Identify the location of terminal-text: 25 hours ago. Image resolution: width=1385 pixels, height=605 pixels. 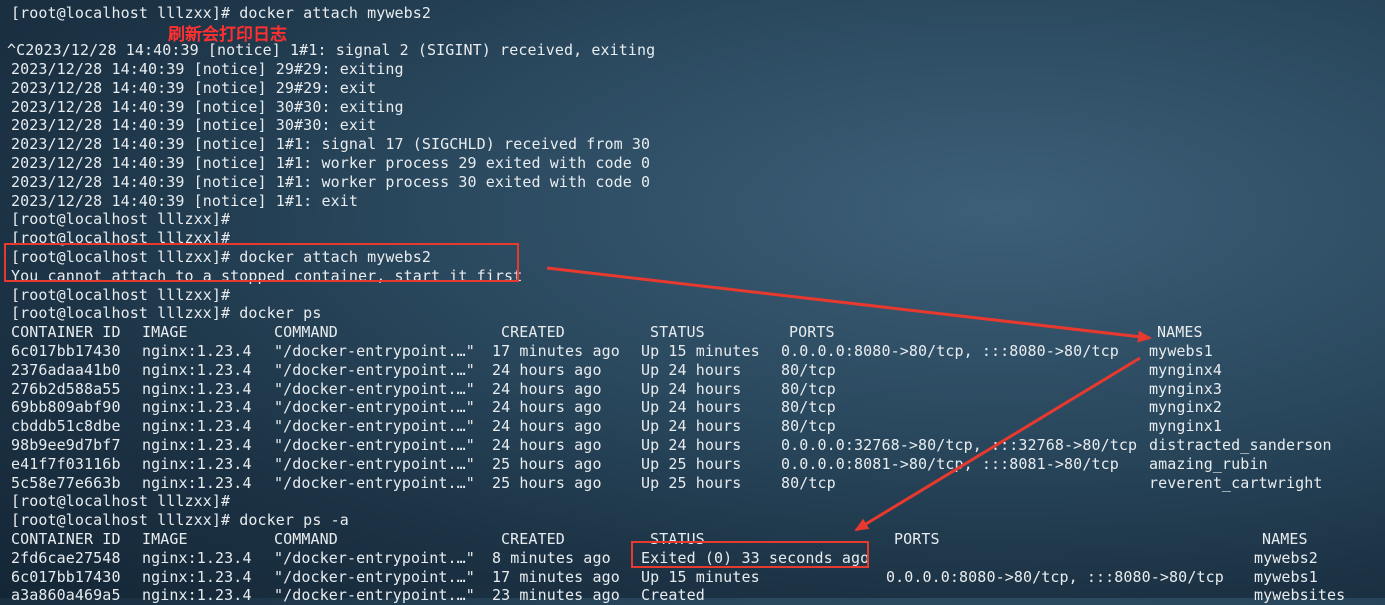
(547, 482).